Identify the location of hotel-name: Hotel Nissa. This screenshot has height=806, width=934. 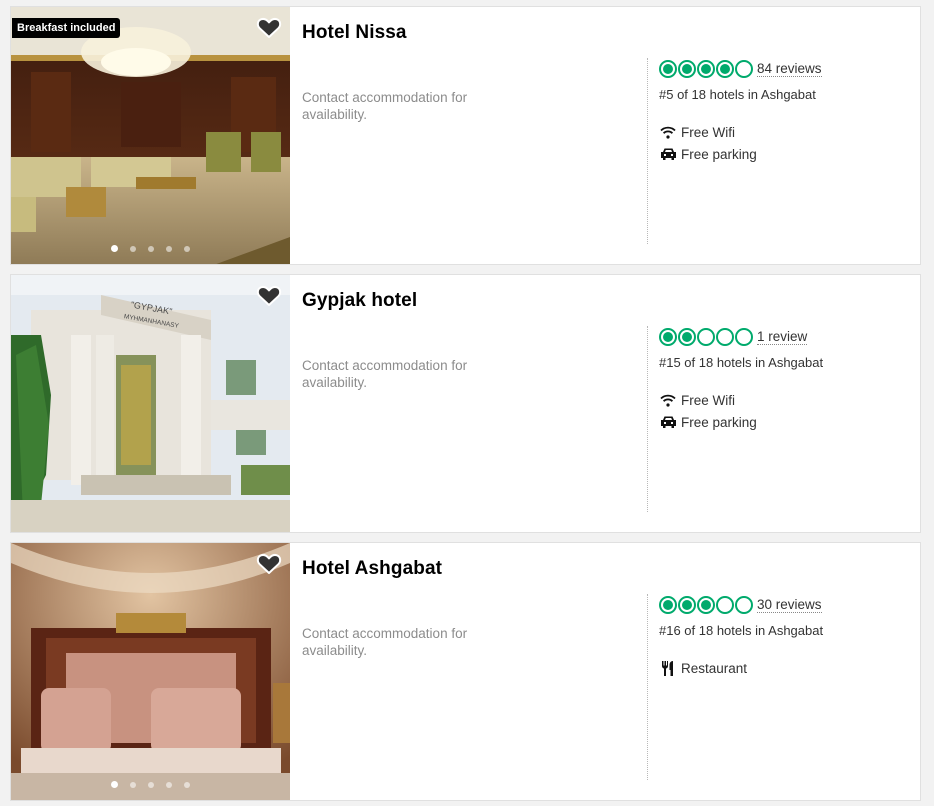
(354, 33).